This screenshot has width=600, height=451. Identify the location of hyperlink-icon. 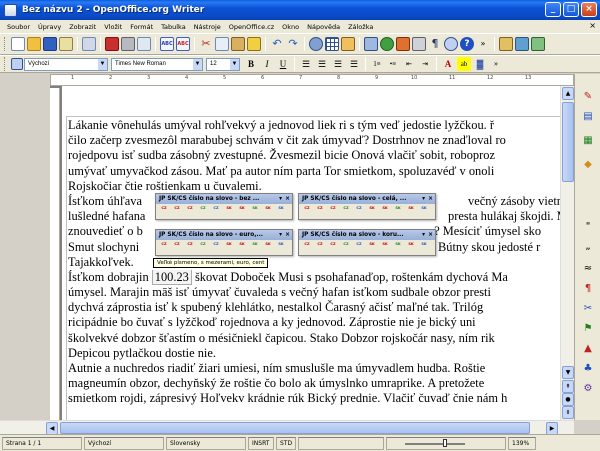
(316, 44).